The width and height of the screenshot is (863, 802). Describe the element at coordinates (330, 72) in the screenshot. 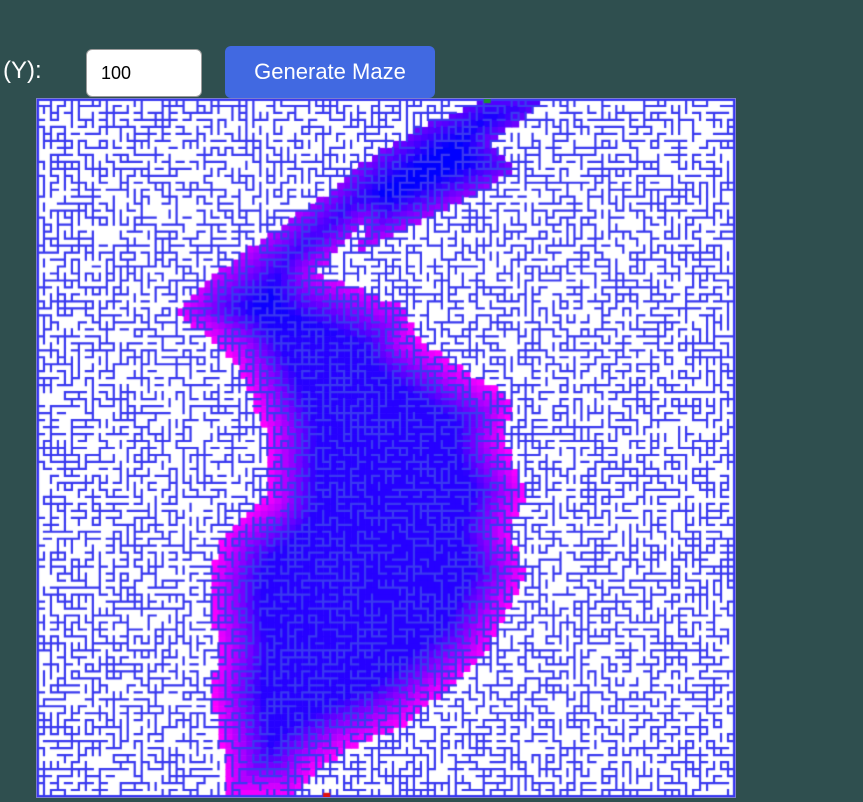

I see `generate-maze-button: Generate Maze` at that location.